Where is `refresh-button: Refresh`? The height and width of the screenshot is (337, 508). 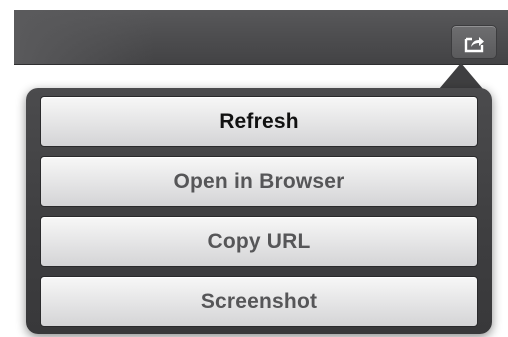
refresh-button: Refresh is located at coordinates (259, 121).